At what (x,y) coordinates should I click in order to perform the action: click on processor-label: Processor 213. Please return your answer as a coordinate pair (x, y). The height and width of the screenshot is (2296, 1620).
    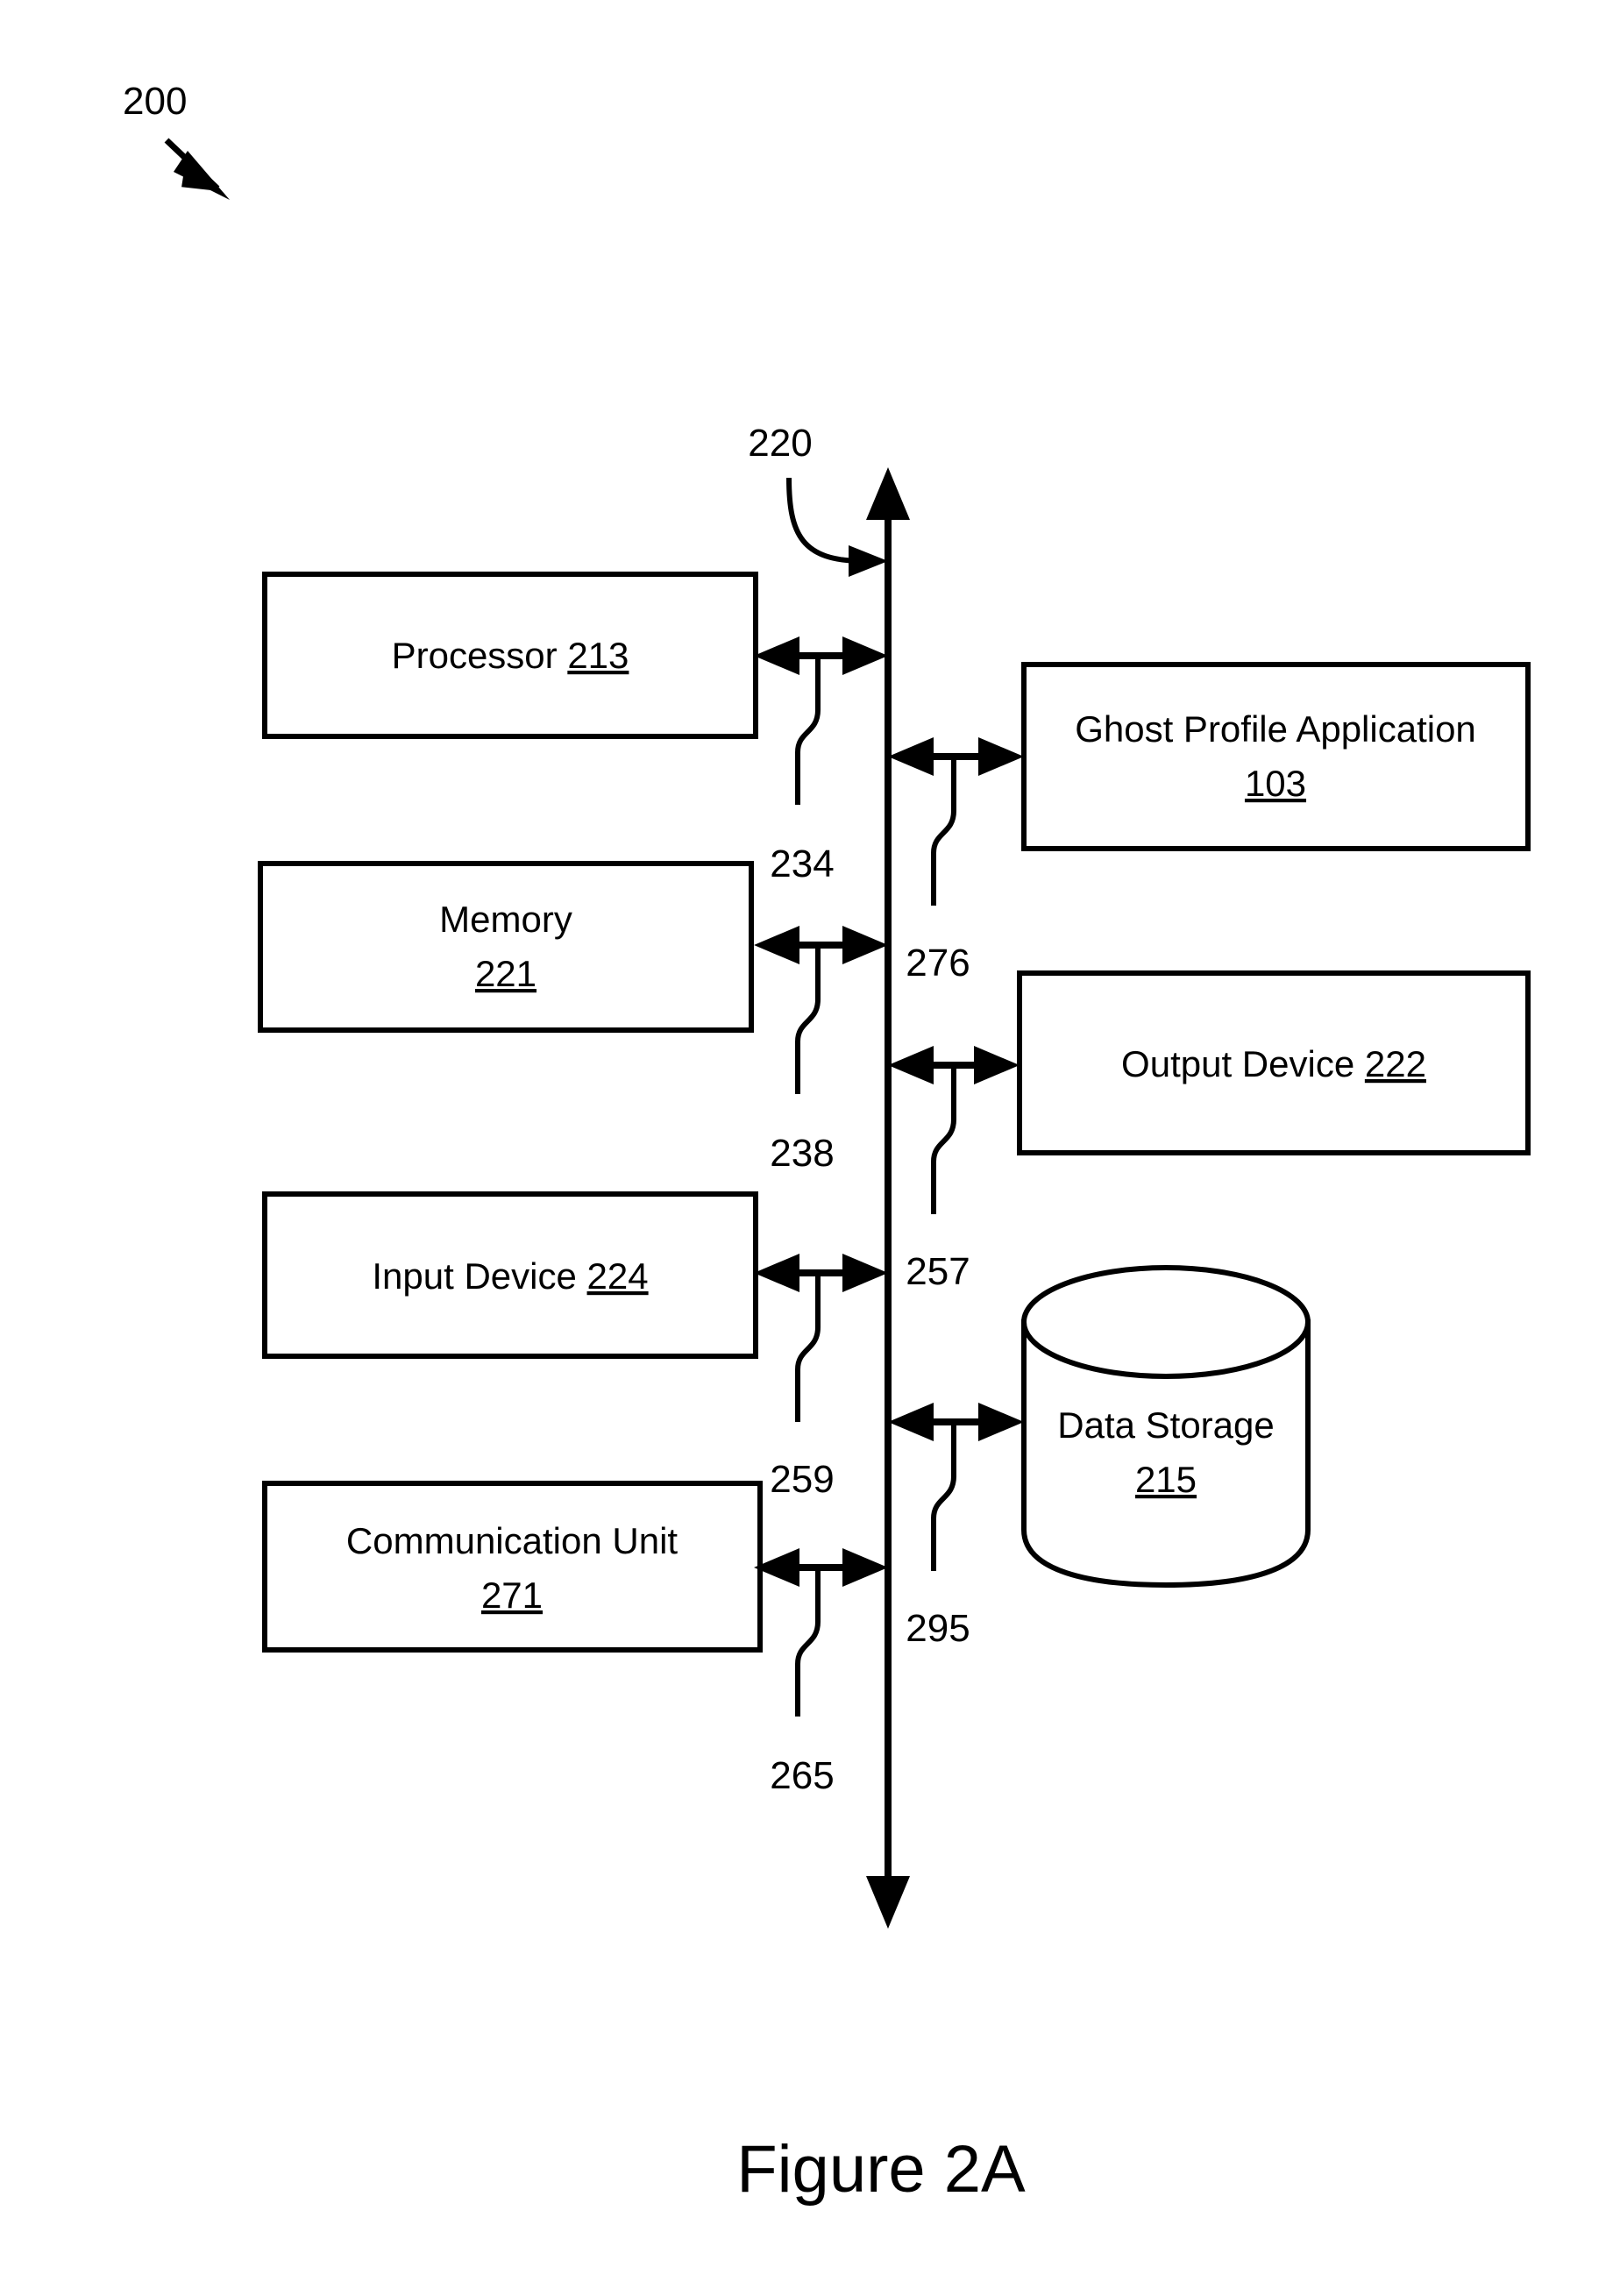
    Looking at the image, I should click on (511, 655).